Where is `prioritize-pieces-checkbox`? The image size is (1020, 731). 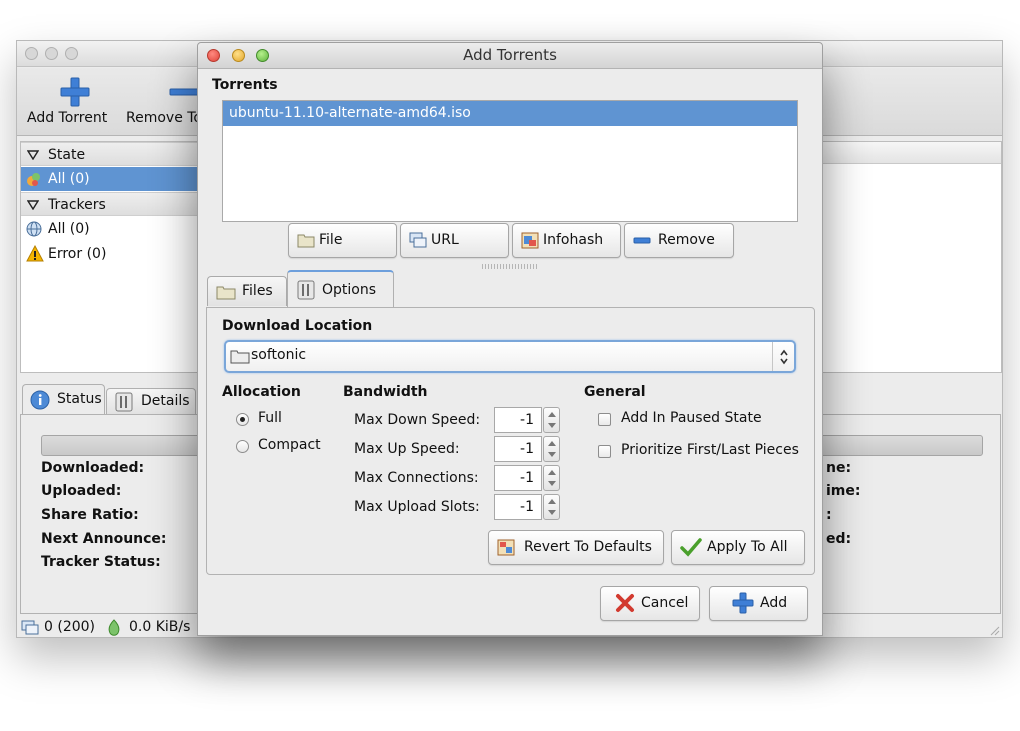
prioritize-pieces-checkbox is located at coordinates (604, 451).